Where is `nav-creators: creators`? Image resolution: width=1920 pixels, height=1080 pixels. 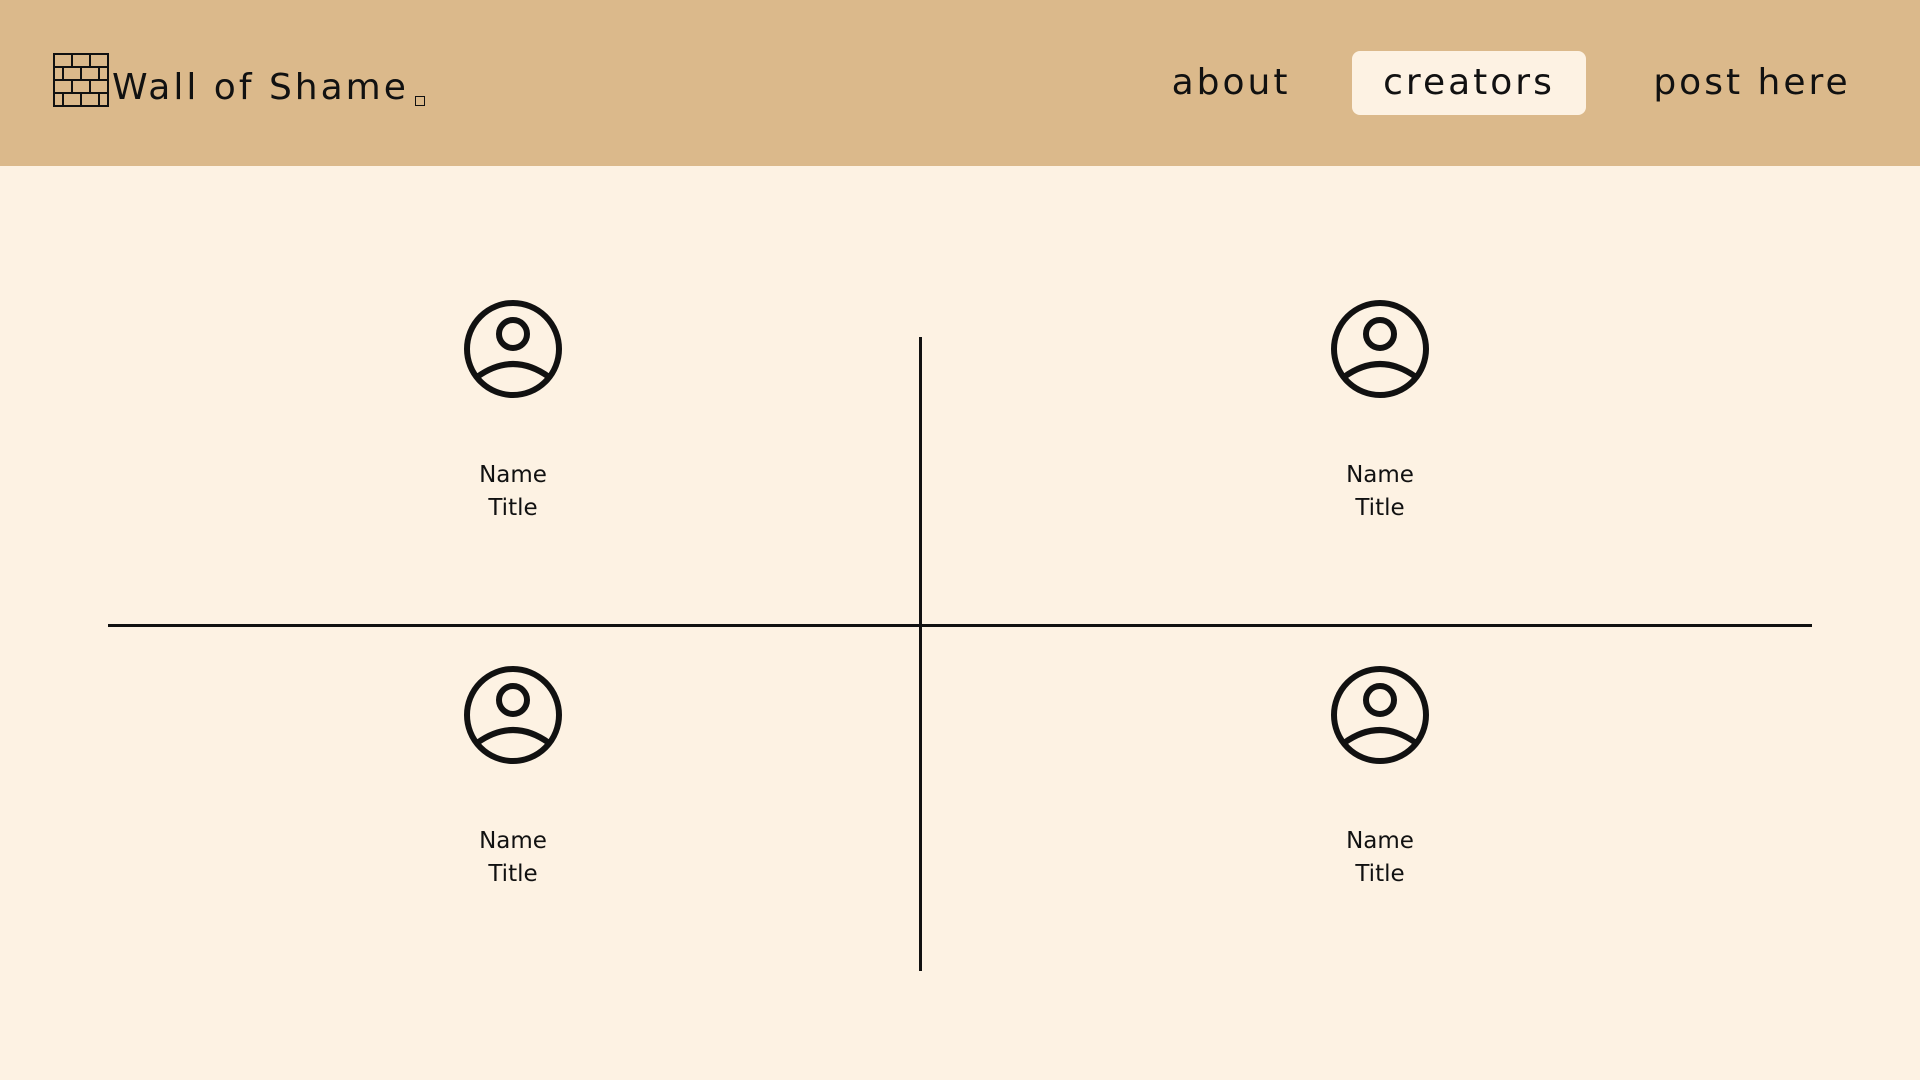 nav-creators: creators is located at coordinates (1469, 83).